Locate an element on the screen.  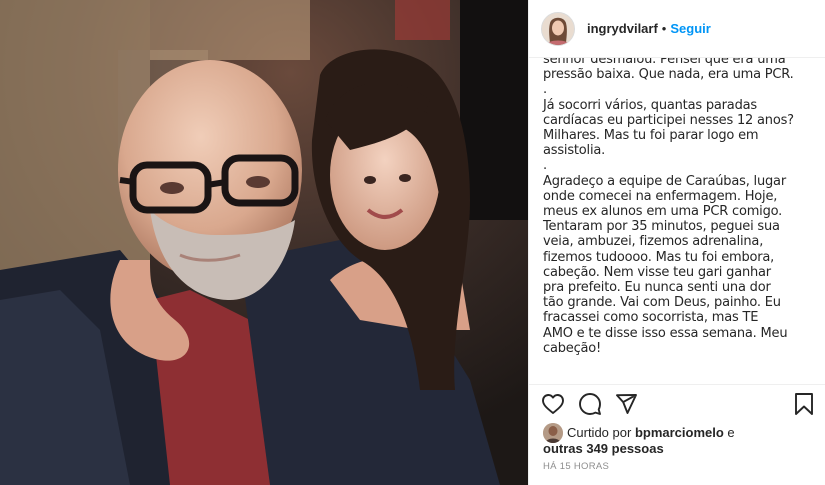
author-username: ingrydvilarf is located at coordinates (622, 28).